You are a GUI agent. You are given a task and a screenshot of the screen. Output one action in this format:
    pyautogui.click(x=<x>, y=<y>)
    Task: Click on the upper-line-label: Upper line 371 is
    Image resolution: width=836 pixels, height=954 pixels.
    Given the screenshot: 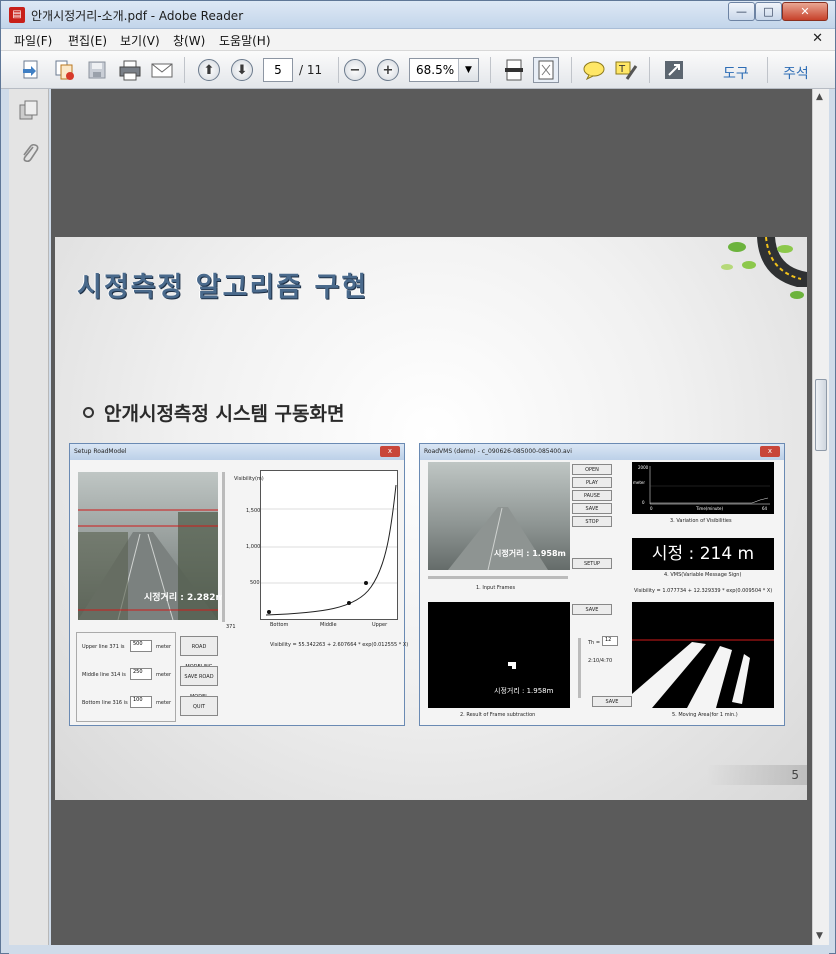 What is the action you would take?
    pyautogui.click(x=103, y=647)
    